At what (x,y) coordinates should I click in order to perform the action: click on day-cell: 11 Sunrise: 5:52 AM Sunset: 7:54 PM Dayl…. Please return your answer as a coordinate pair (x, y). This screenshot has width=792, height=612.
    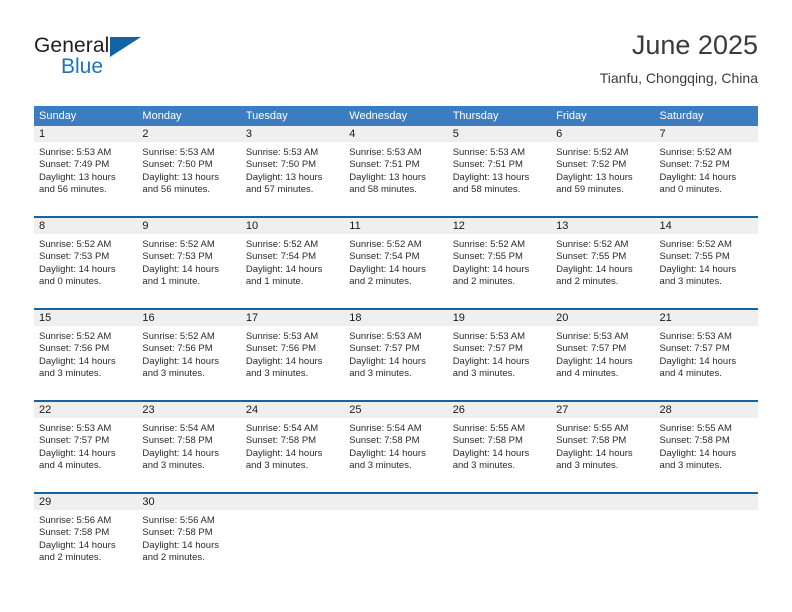
    Looking at the image, I should click on (396, 259).